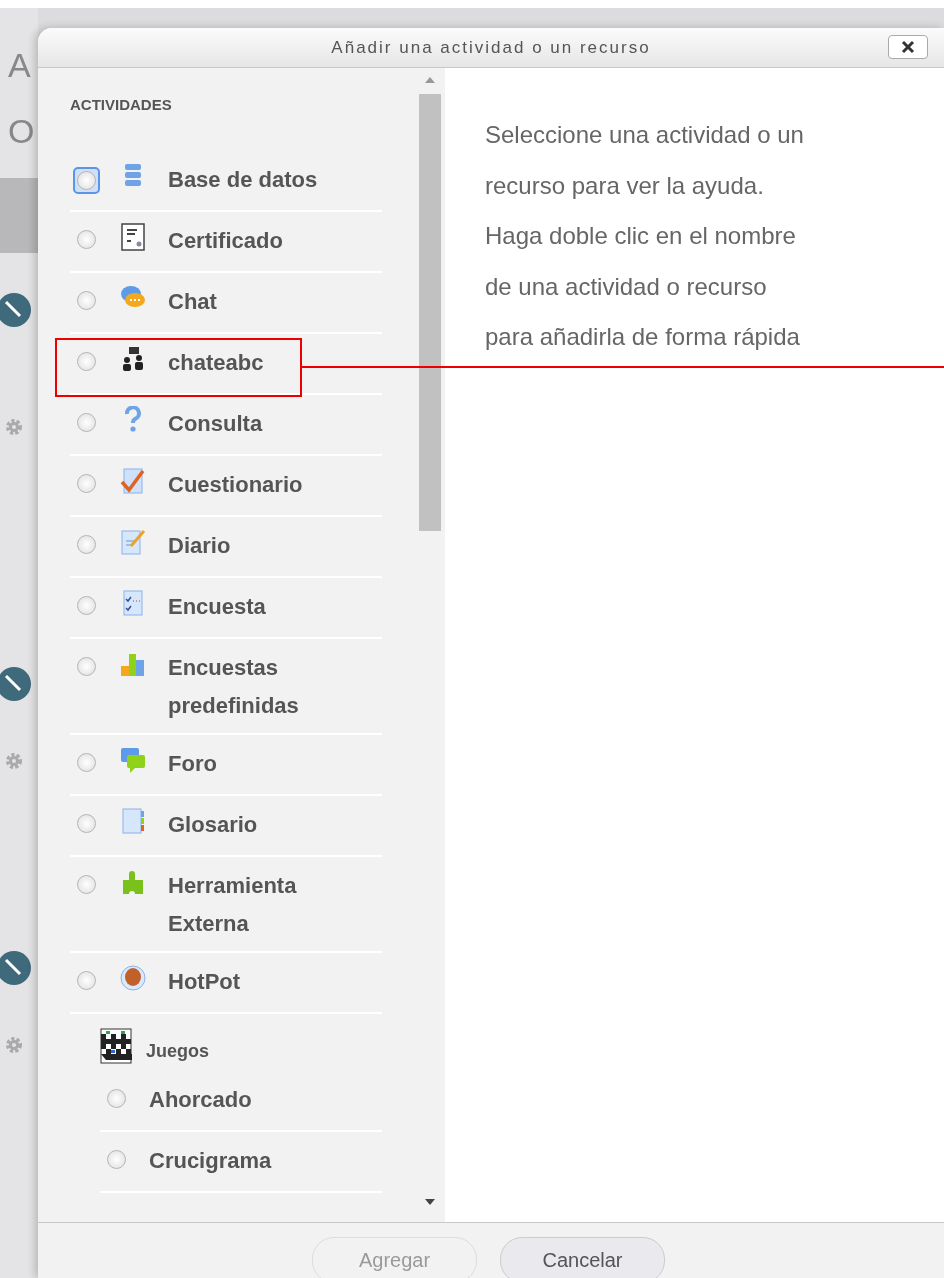 The width and height of the screenshot is (944, 1278). What do you see at coordinates (19, 65) in the screenshot?
I see `heading-letter: A` at bounding box center [19, 65].